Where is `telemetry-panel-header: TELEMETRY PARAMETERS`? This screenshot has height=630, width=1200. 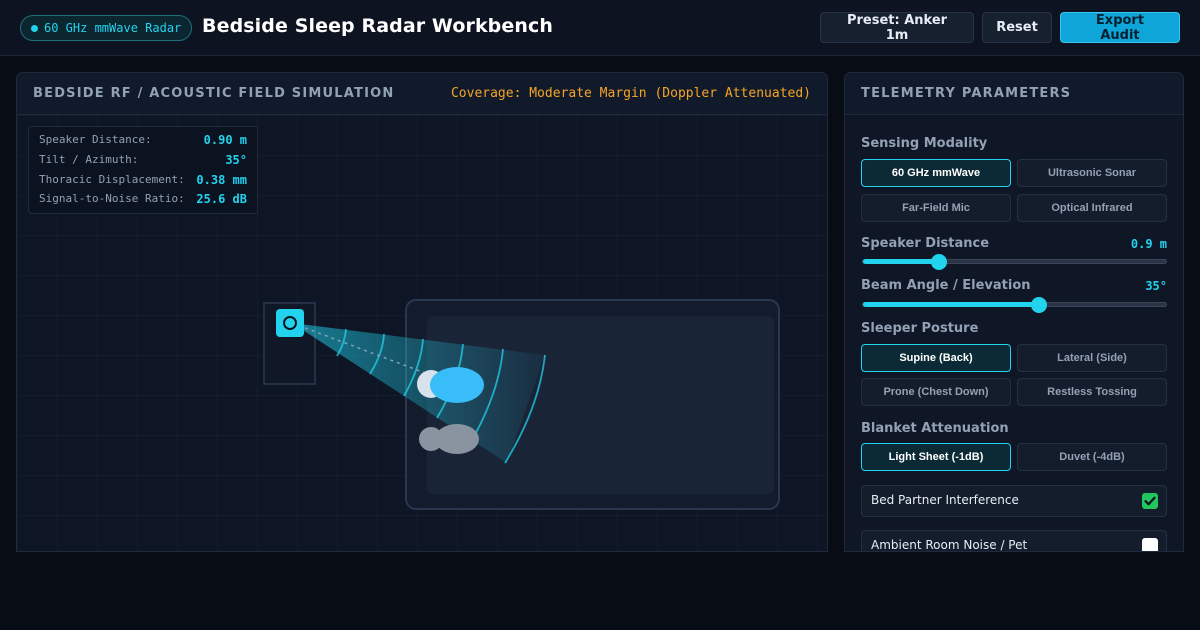 telemetry-panel-header: TELEMETRY PARAMETERS is located at coordinates (1014, 94).